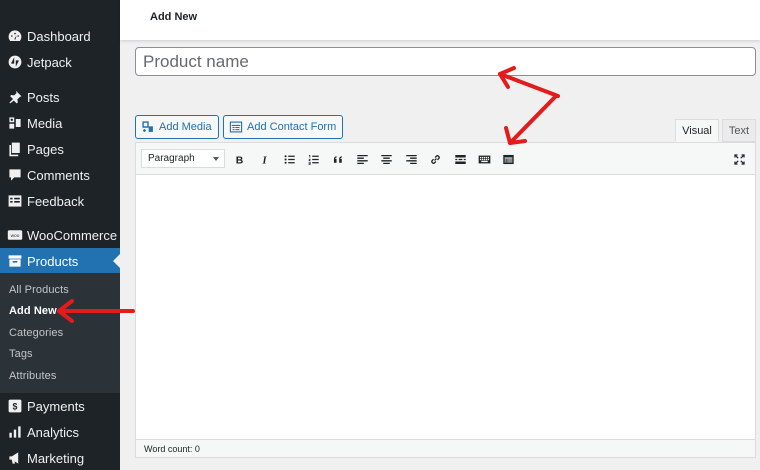  I want to click on svg-text: I, so click(264, 160).